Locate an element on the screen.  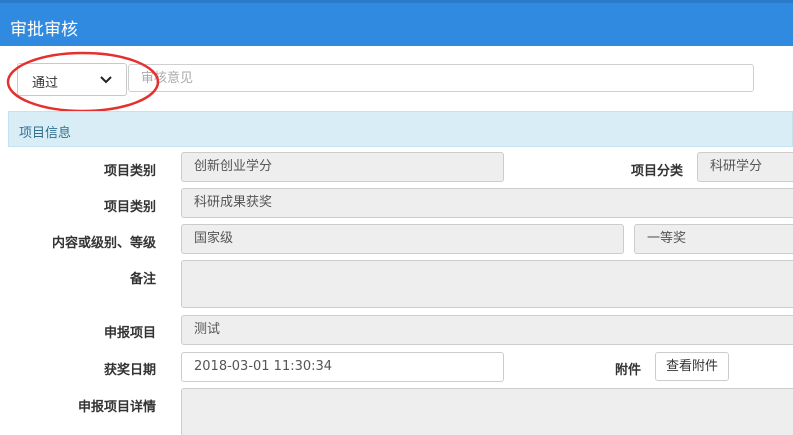
project-class-field: 科研学分 is located at coordinates (745, 167).